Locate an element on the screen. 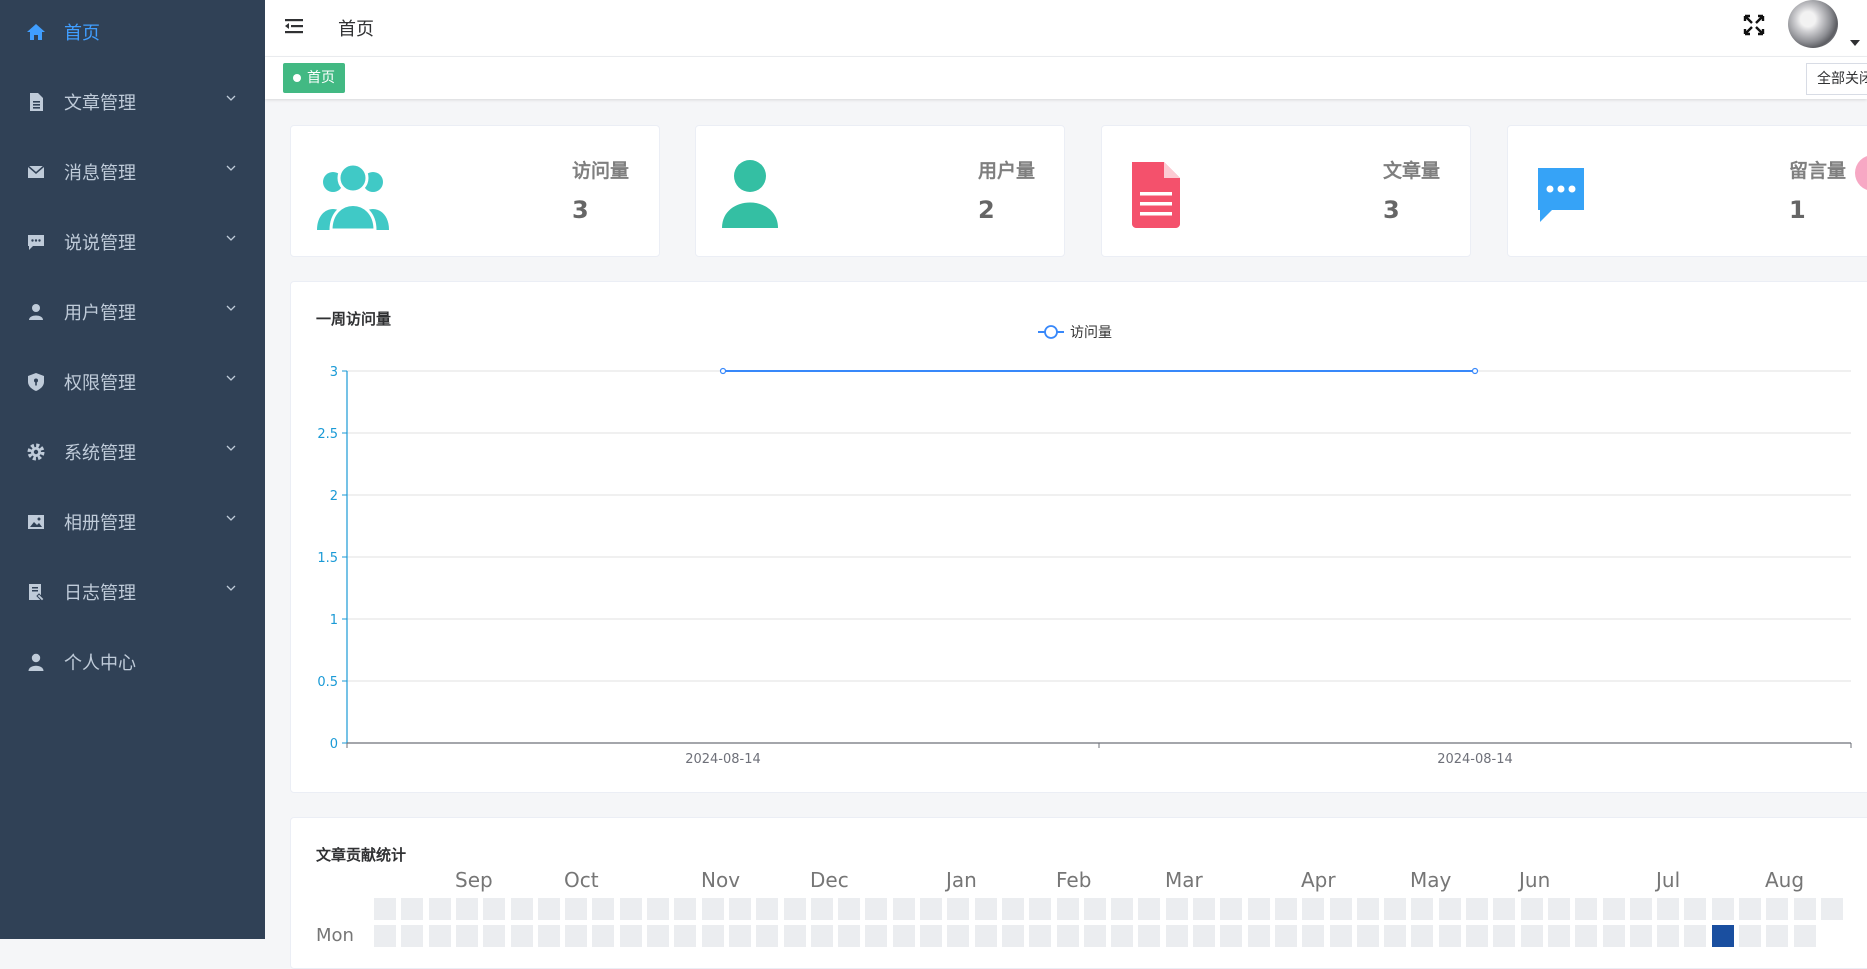  sidebar-item-logs: 日志管理 is located at coordinates (132, 592).